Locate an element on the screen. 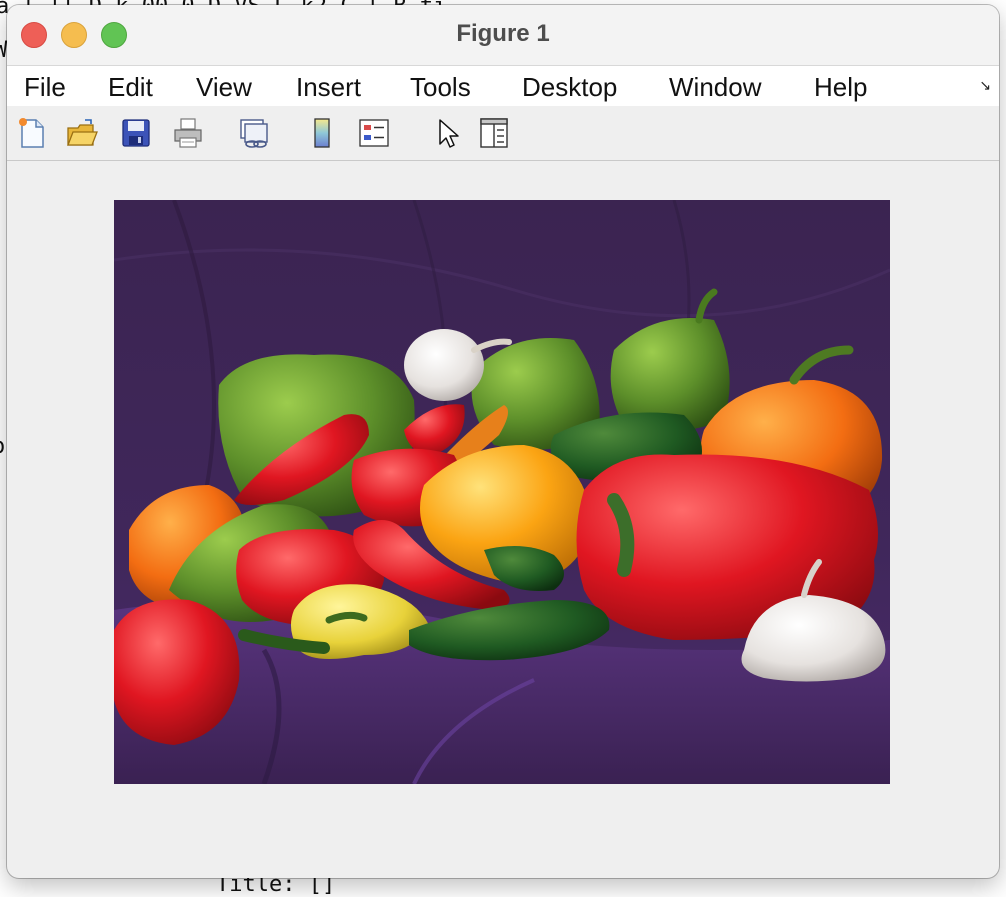 The image size is (1006, 897). menu-view: View is located at coordinates (224, 87).